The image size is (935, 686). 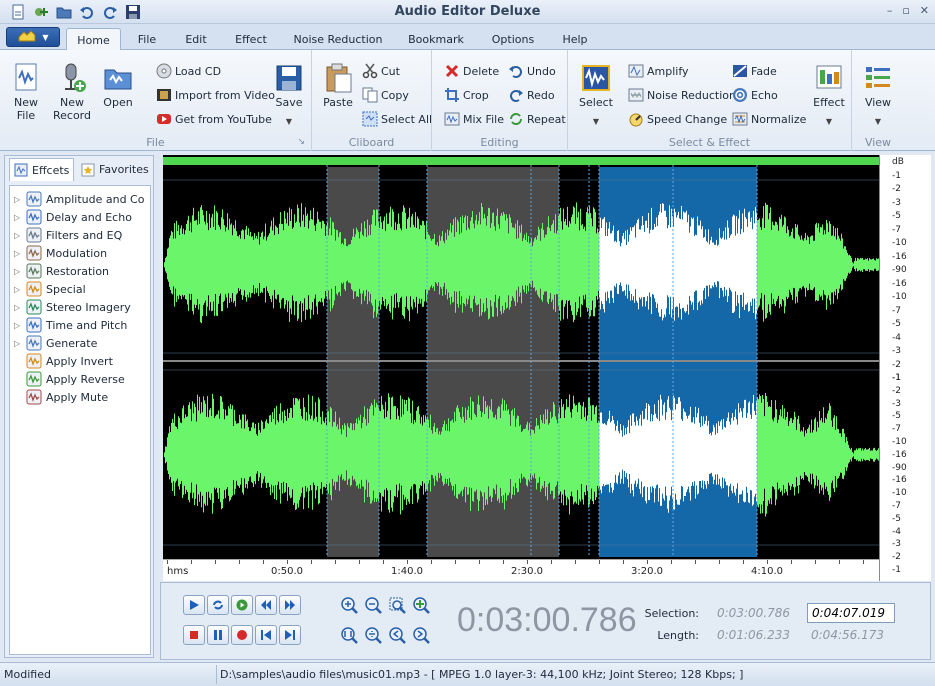 I want to click on record-button, so click(x=242, y=635).